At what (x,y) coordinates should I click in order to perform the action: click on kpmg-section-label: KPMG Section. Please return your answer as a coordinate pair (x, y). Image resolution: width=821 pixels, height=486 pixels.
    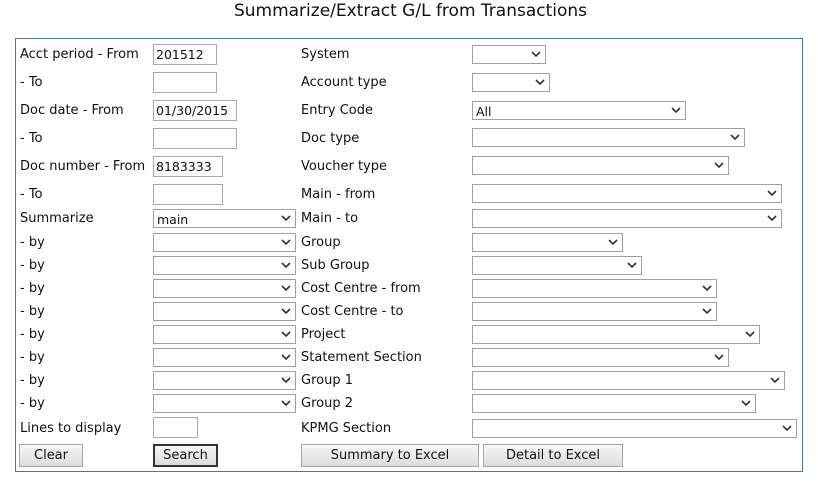
    Looking at the image, I should click on (346, 428).